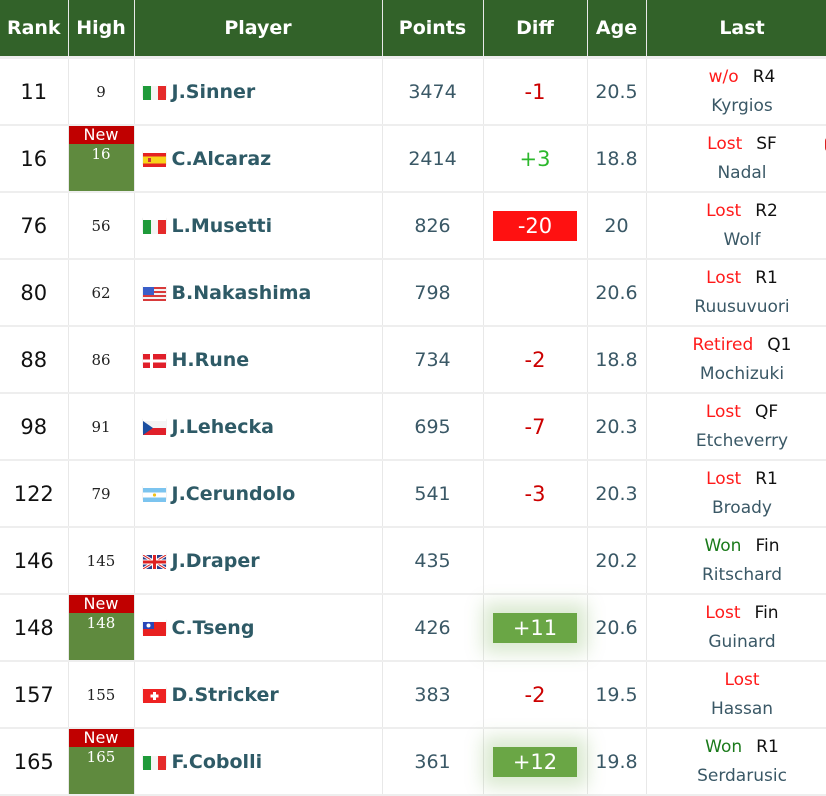 The height and width of the screenshot is (796, 826). What do you see at coordinates (432, 627) in the screenshot?
I see `points: 426` at bounding box center [432, 627].